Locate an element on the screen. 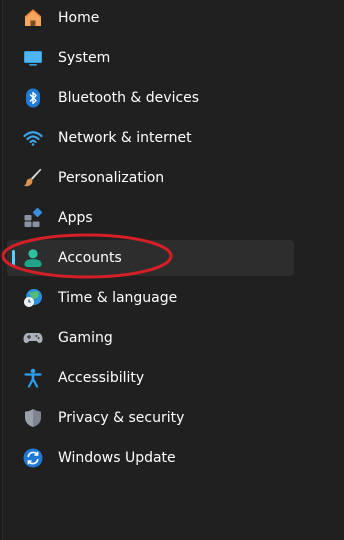 The width and height of the screenshot is (344, 540). nav-label: Network & internet is located at coordinates (125, 138).